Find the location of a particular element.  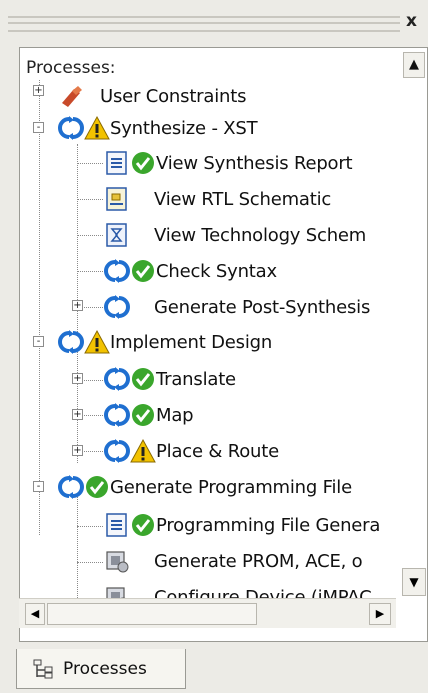

tree-item-generate-post-synthesis: Generate Post-Synthesis is located at coordinates (237, 307).